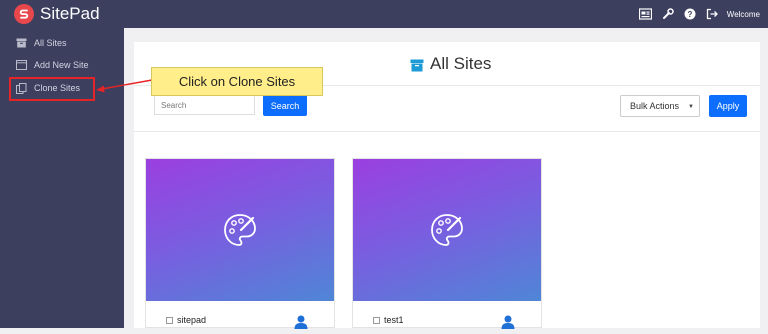 This screenshot has height=334, width=768. Describe the element at coordinates (668, 14) in the screenshot. I see `wrench-icon` at that location.